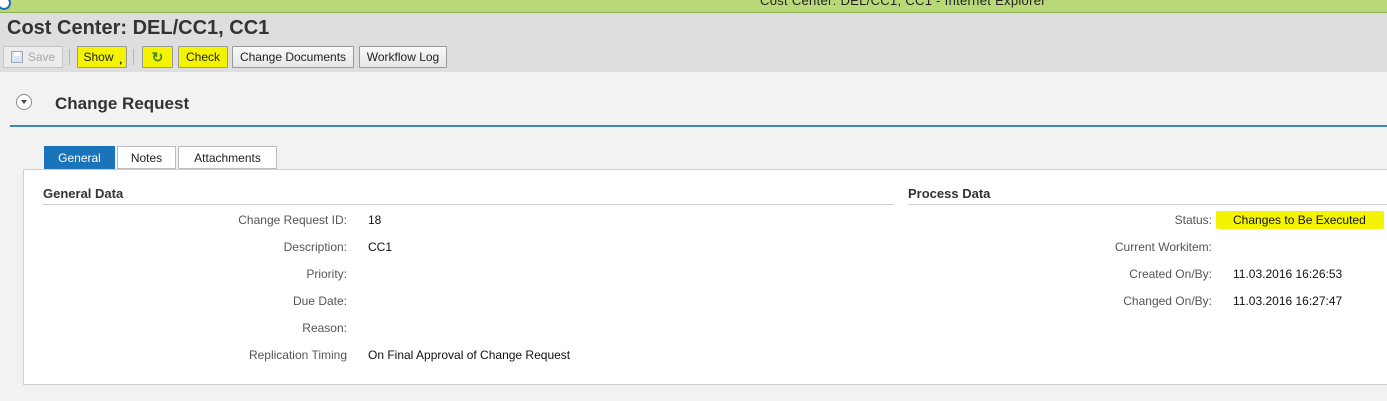 Image resolution: width=1387 pixels, height=401 pixels. What do you see at coordinates (380, 247) in the screenshot?
I see `description-value: CC1` at bounding box center [380, 247].